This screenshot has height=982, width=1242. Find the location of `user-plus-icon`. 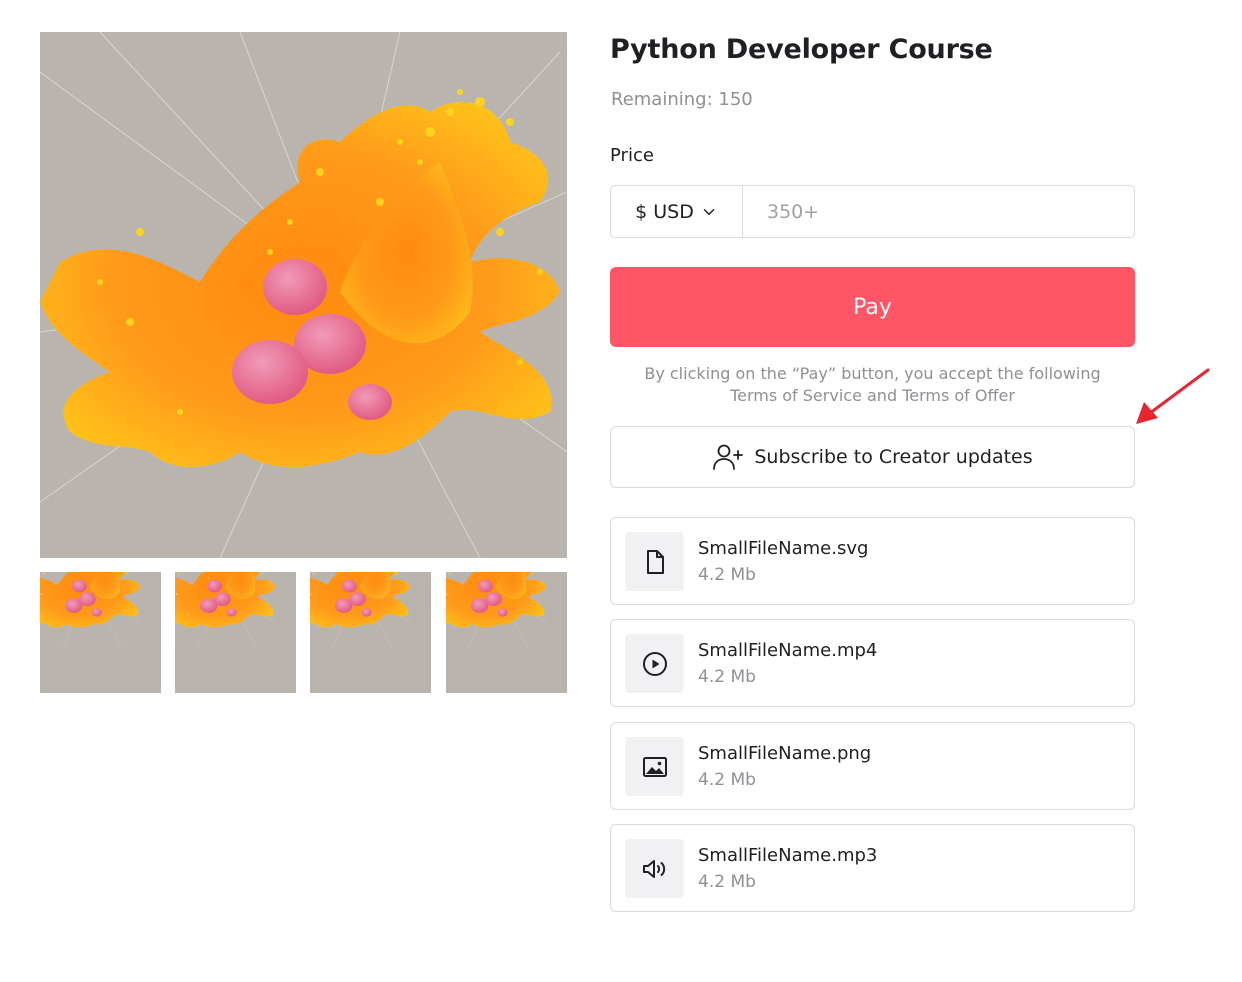

user-plus-icon is located at coordinates (728, 457).